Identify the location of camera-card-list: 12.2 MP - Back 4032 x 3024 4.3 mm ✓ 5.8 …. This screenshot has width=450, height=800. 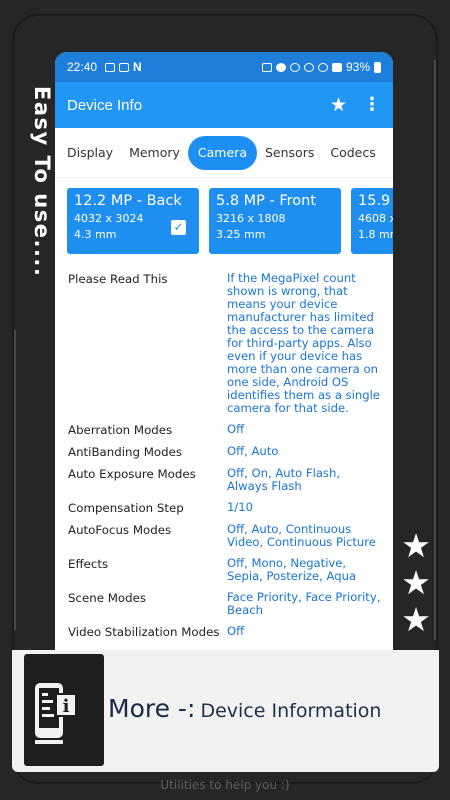
(224, 222).